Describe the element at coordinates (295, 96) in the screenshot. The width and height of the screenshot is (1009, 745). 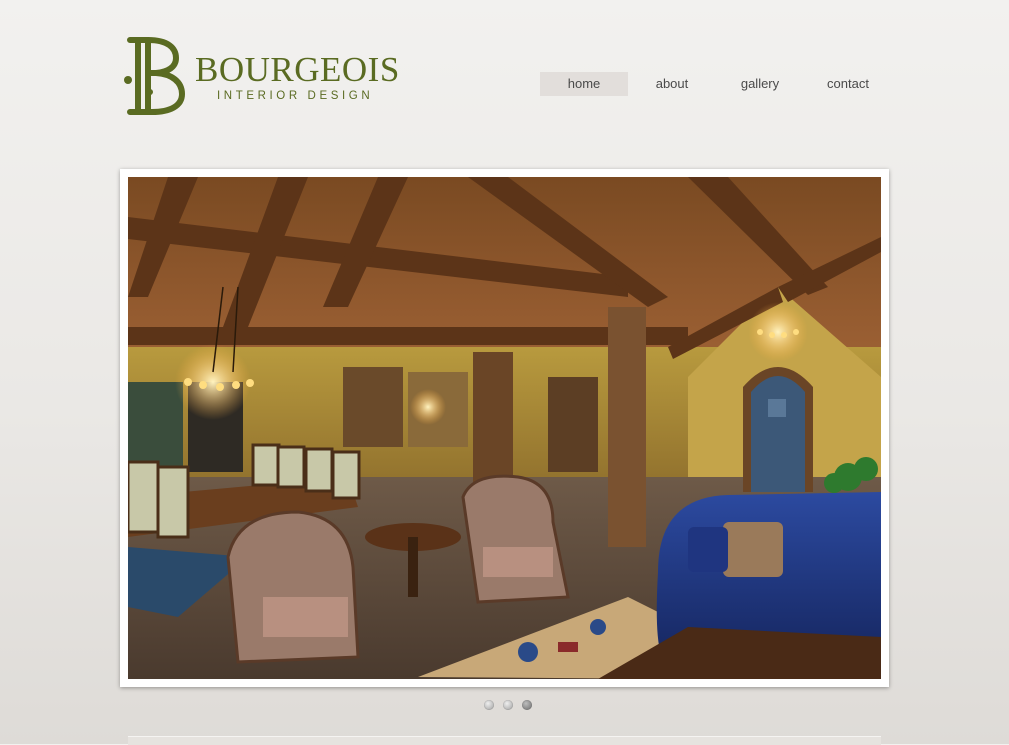
I see `brand-tagline: INTERIOR DESIGN` at that location.